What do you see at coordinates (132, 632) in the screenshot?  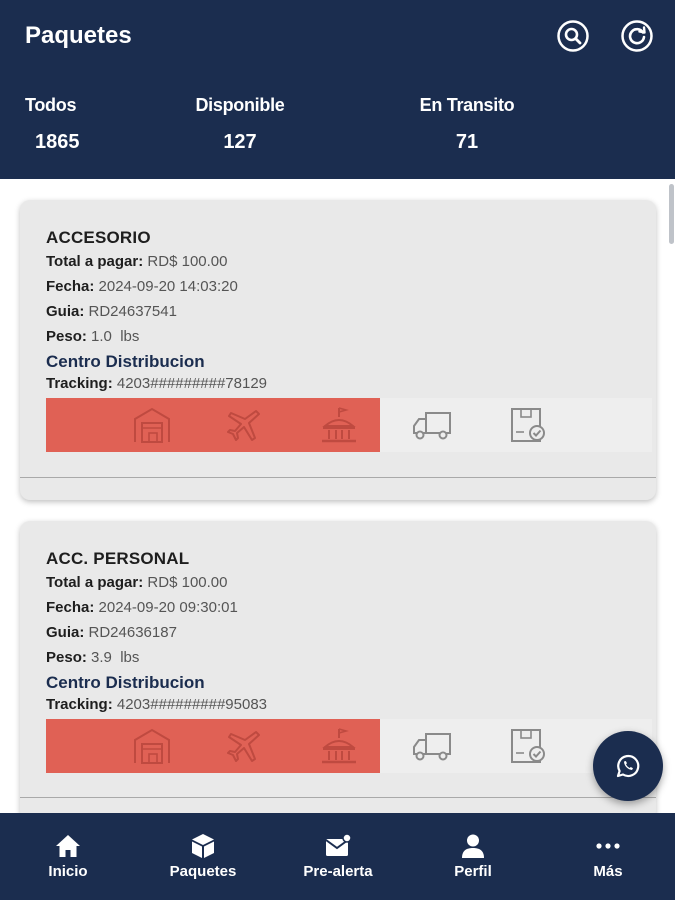 I see `guia-value: RD24636187` at bounding box center [132, 632].